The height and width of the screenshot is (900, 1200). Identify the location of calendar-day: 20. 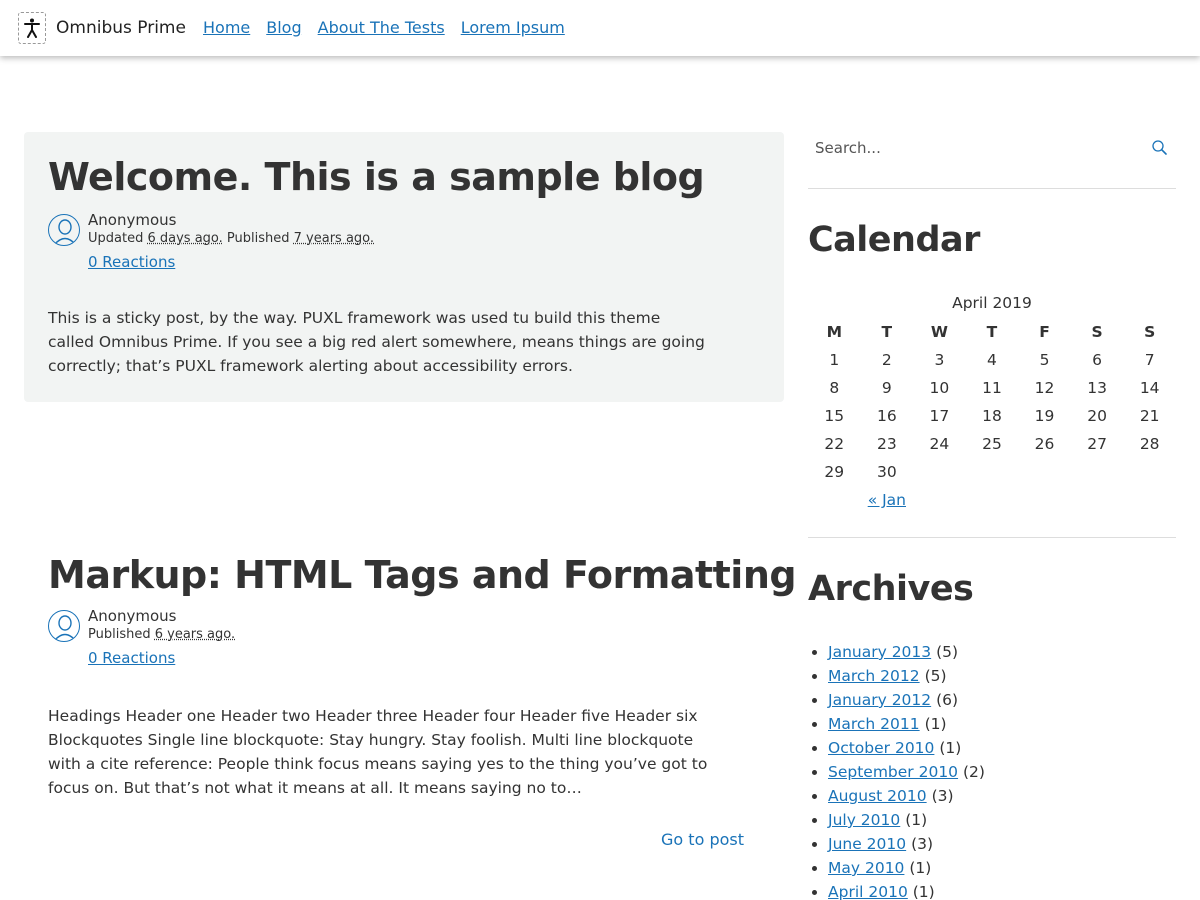
(1097, 416).